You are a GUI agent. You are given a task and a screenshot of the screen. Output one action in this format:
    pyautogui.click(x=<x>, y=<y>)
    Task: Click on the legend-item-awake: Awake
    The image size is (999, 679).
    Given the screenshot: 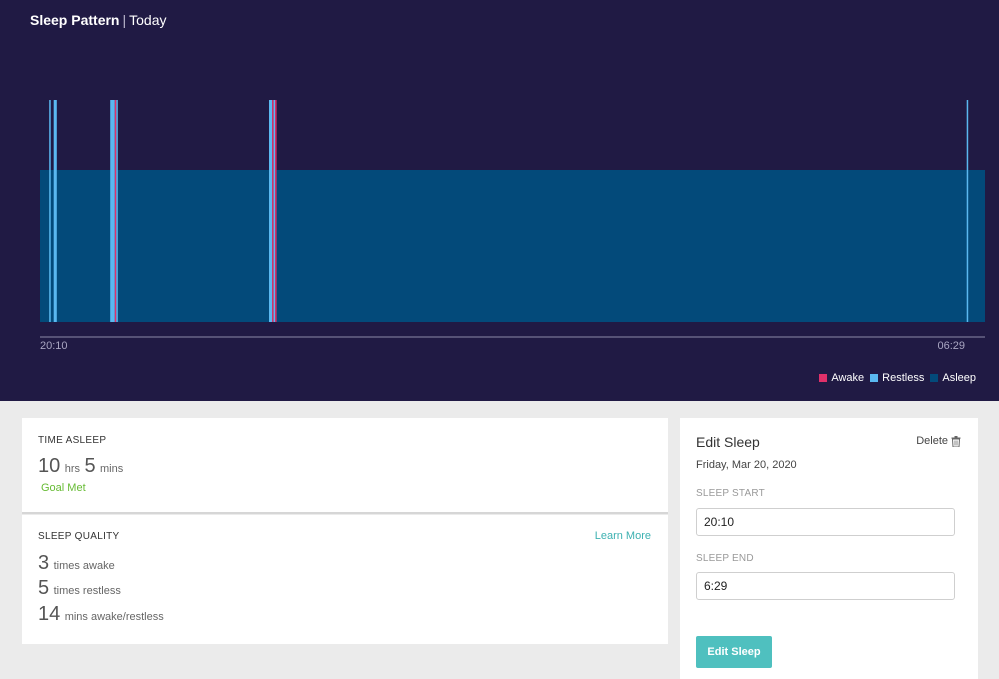 What is the action you would take?
    pyautogui.click(x=841, y=378)
    